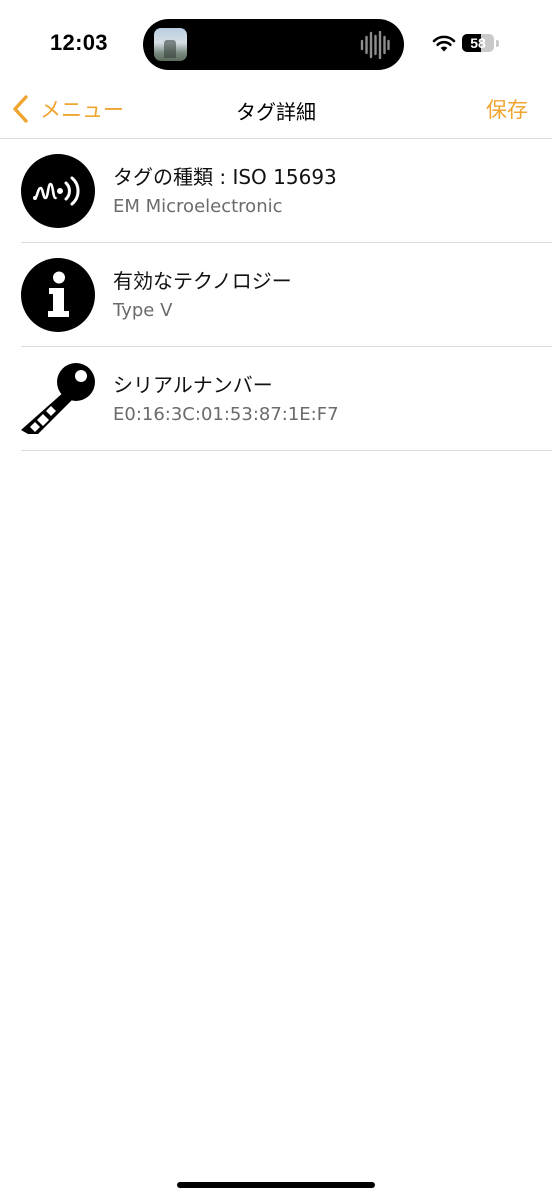  Describe the element at coordinates (286, 191) in the screenshot. I see `list-item-tag-type: タグの種類 : ISO 15693 EM Microelectronic` at that location.